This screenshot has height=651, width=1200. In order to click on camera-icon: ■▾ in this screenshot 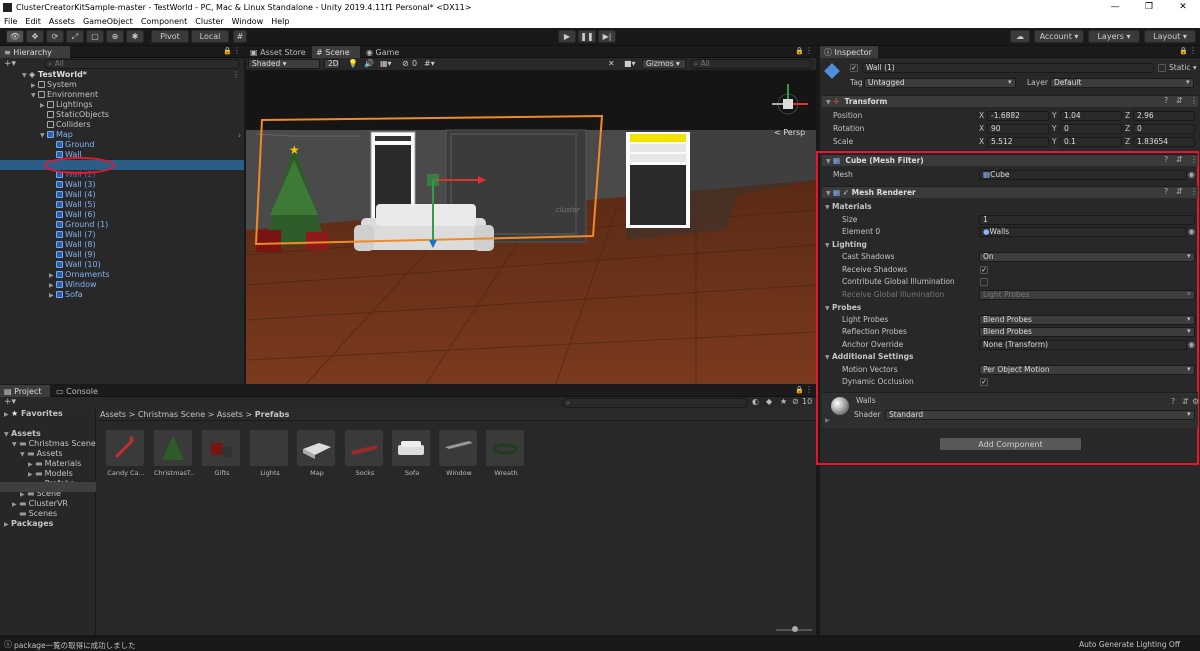, I will do `click(630, 63)`.